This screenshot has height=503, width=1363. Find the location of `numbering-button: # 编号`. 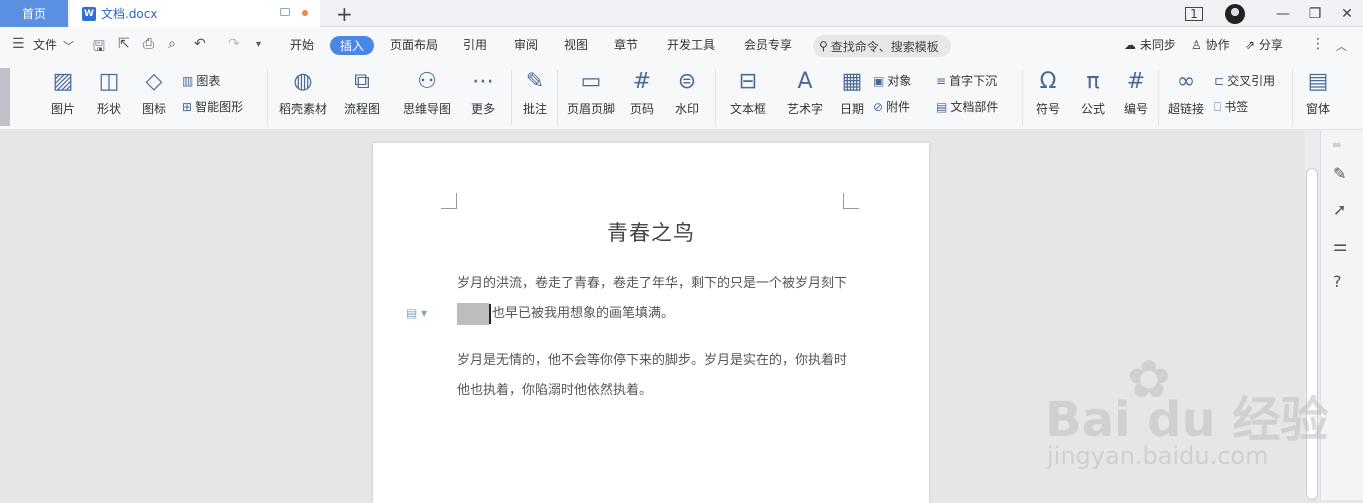

numbering-button: # 编号 is located at coordinates (1136, 92).